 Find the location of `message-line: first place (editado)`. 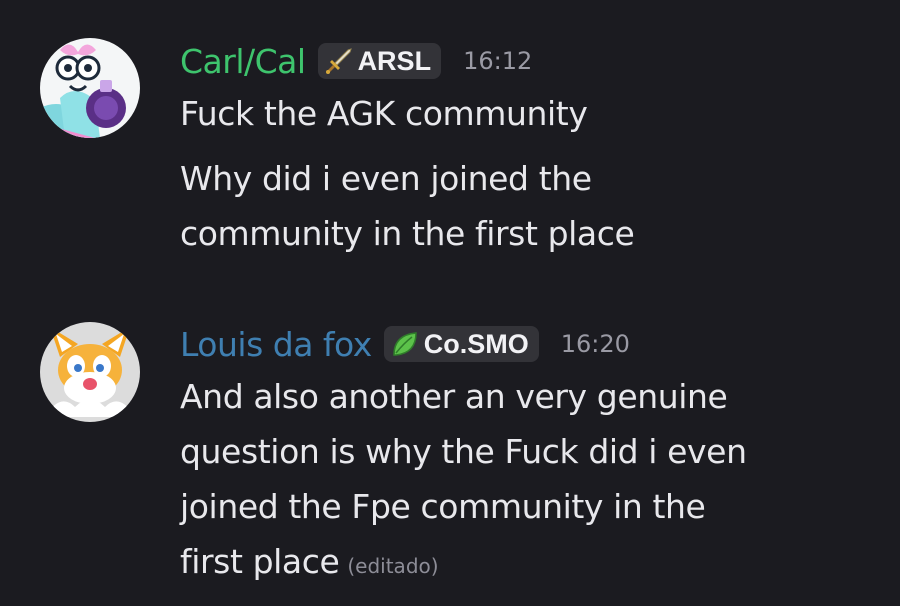

message-line: first place (editado) is located at coordinates (309, 561).